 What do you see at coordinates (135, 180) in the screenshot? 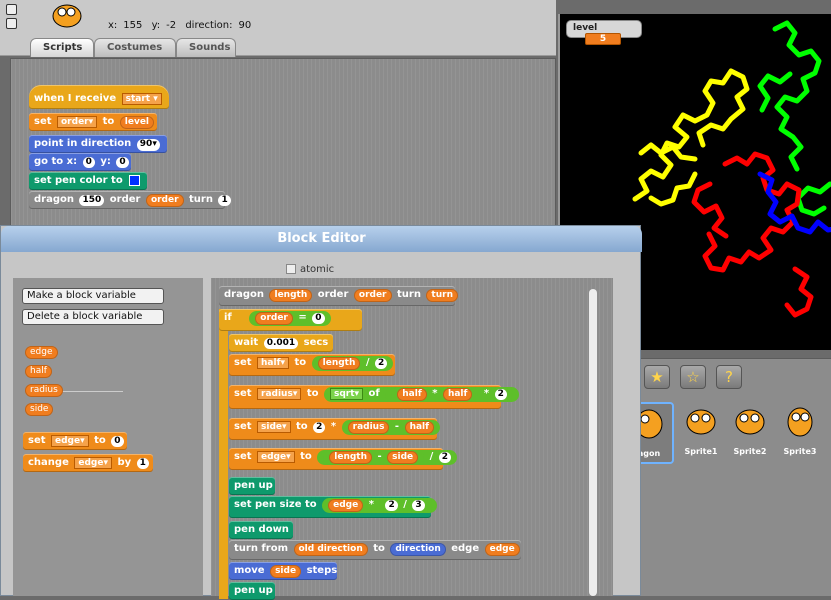
I see `pen-color-swatch` at bounding box center [135, 180].